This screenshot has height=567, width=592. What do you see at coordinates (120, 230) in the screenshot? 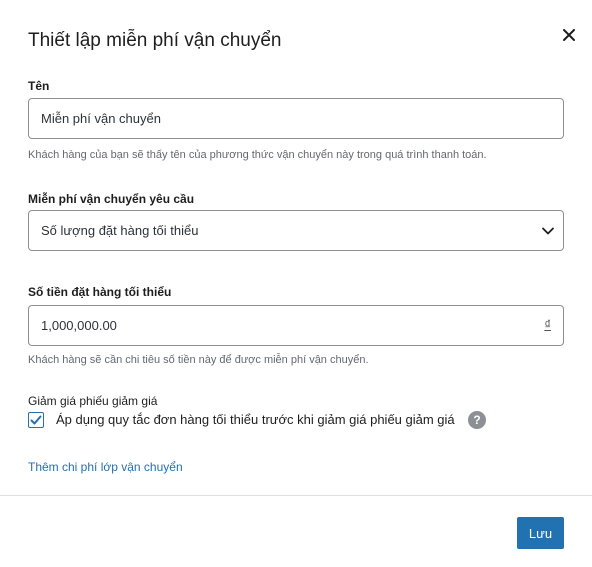
I see `requires-select-value: Số lượng đặt hàng tối thiểu` at bounding box center [120, 230].